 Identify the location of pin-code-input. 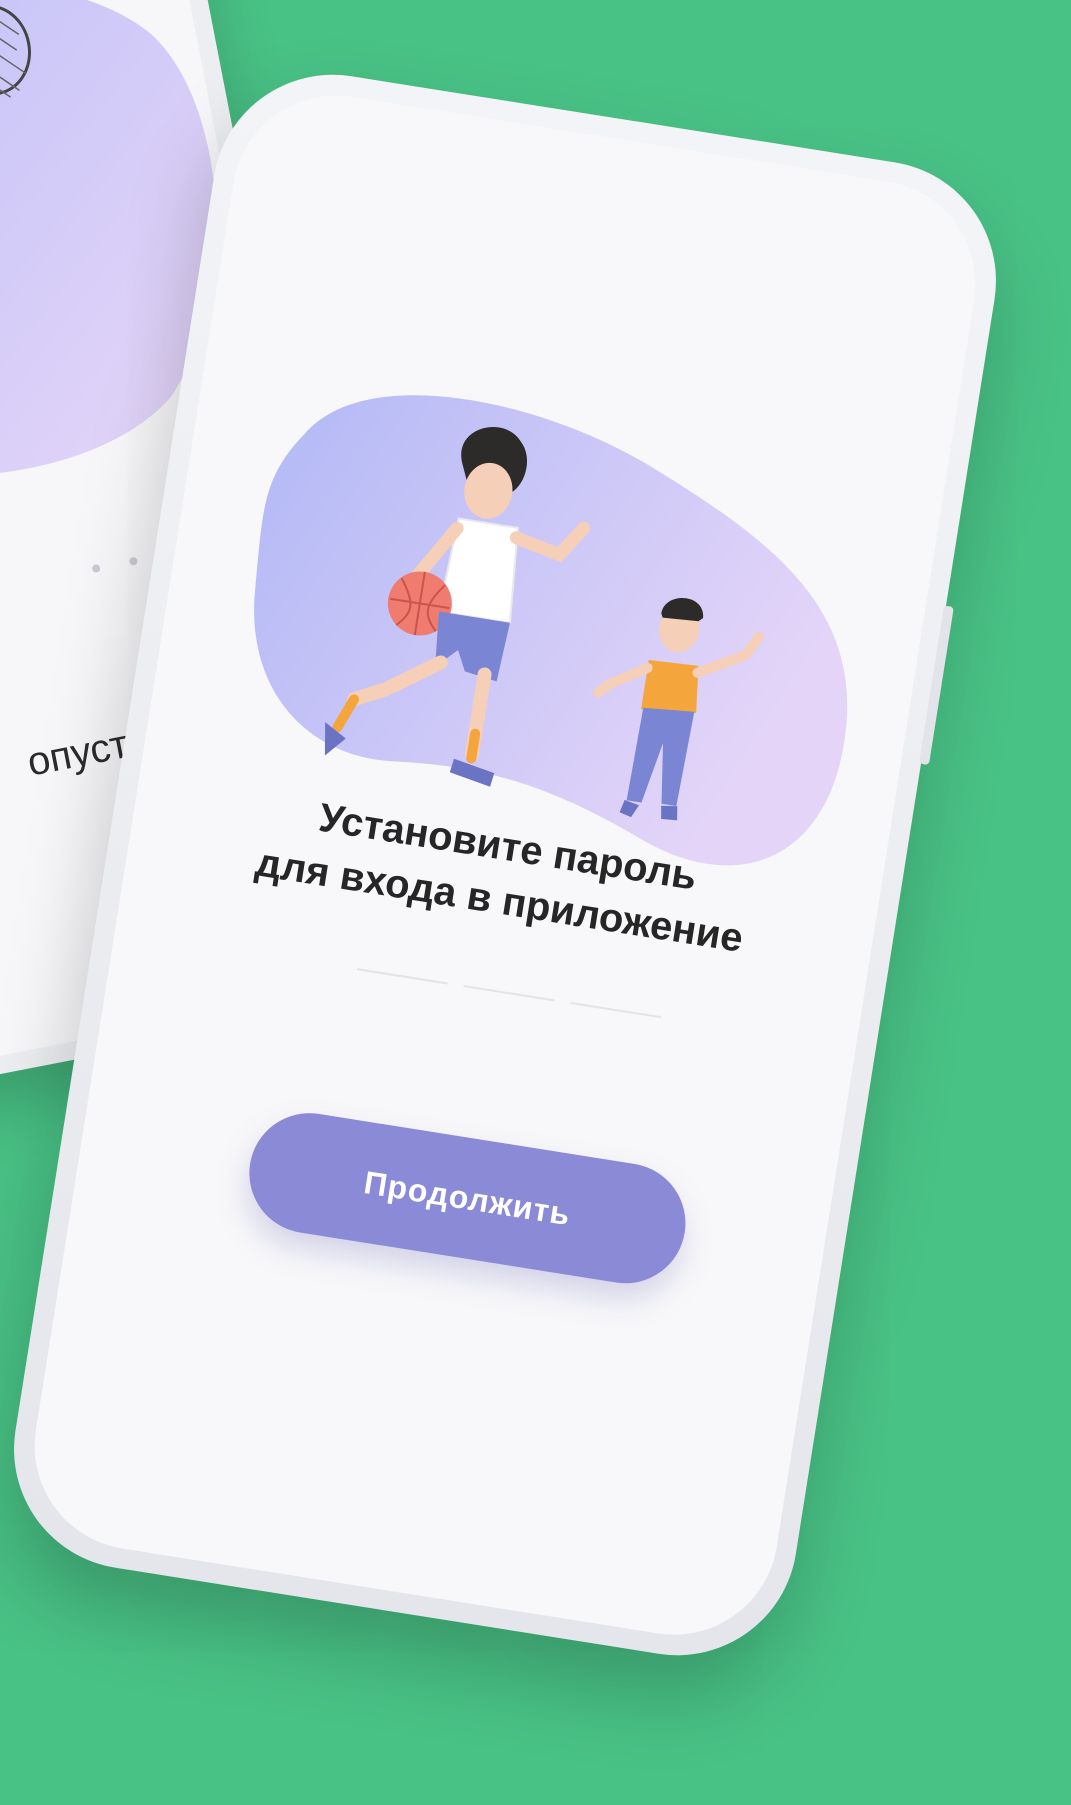
(509, 993).